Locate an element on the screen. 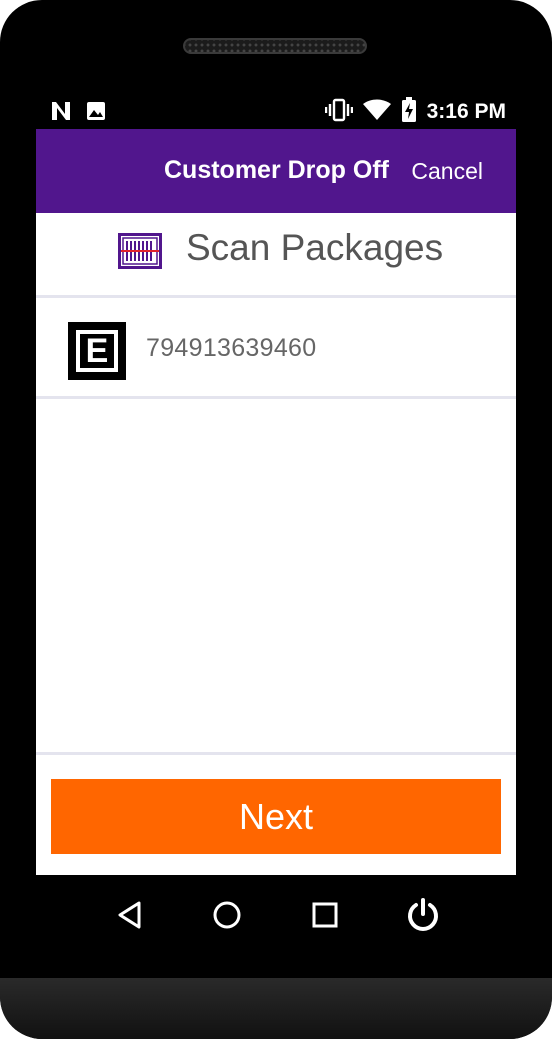 The width and height of the screenshot is (552, 1039). page-title: Customer Drop Off is located at coordinates (276, 170).